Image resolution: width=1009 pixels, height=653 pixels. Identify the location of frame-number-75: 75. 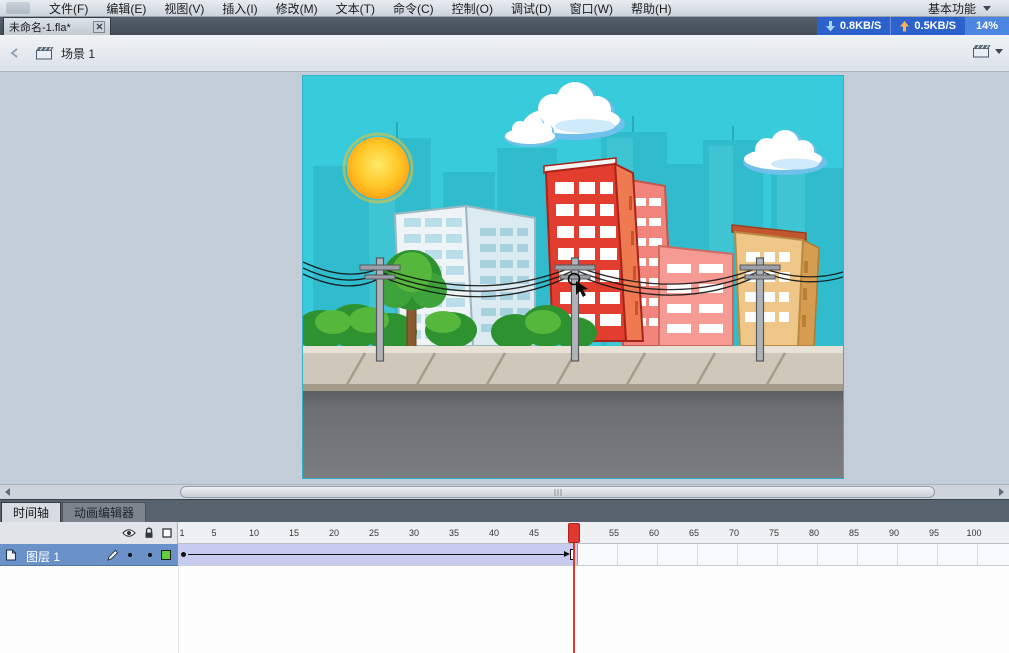
(774, 533).